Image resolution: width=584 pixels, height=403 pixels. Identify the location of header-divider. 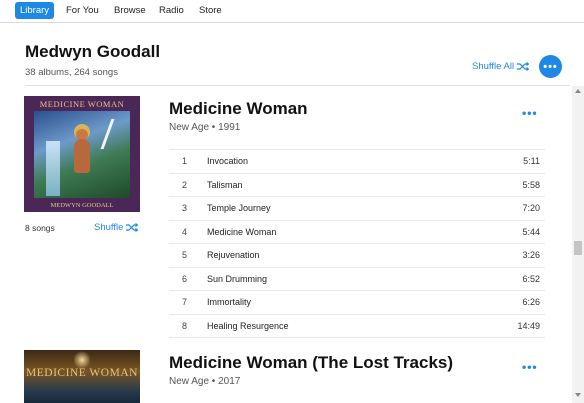
(297, 85).